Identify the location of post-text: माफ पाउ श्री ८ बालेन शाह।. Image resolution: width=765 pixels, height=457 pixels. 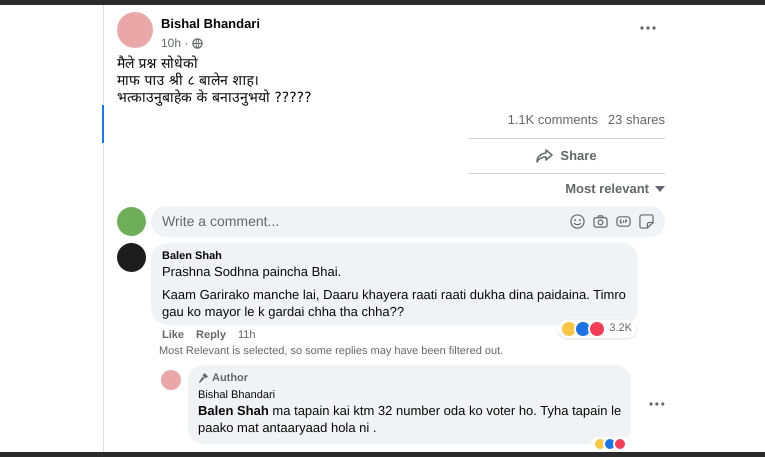
(188, 81).